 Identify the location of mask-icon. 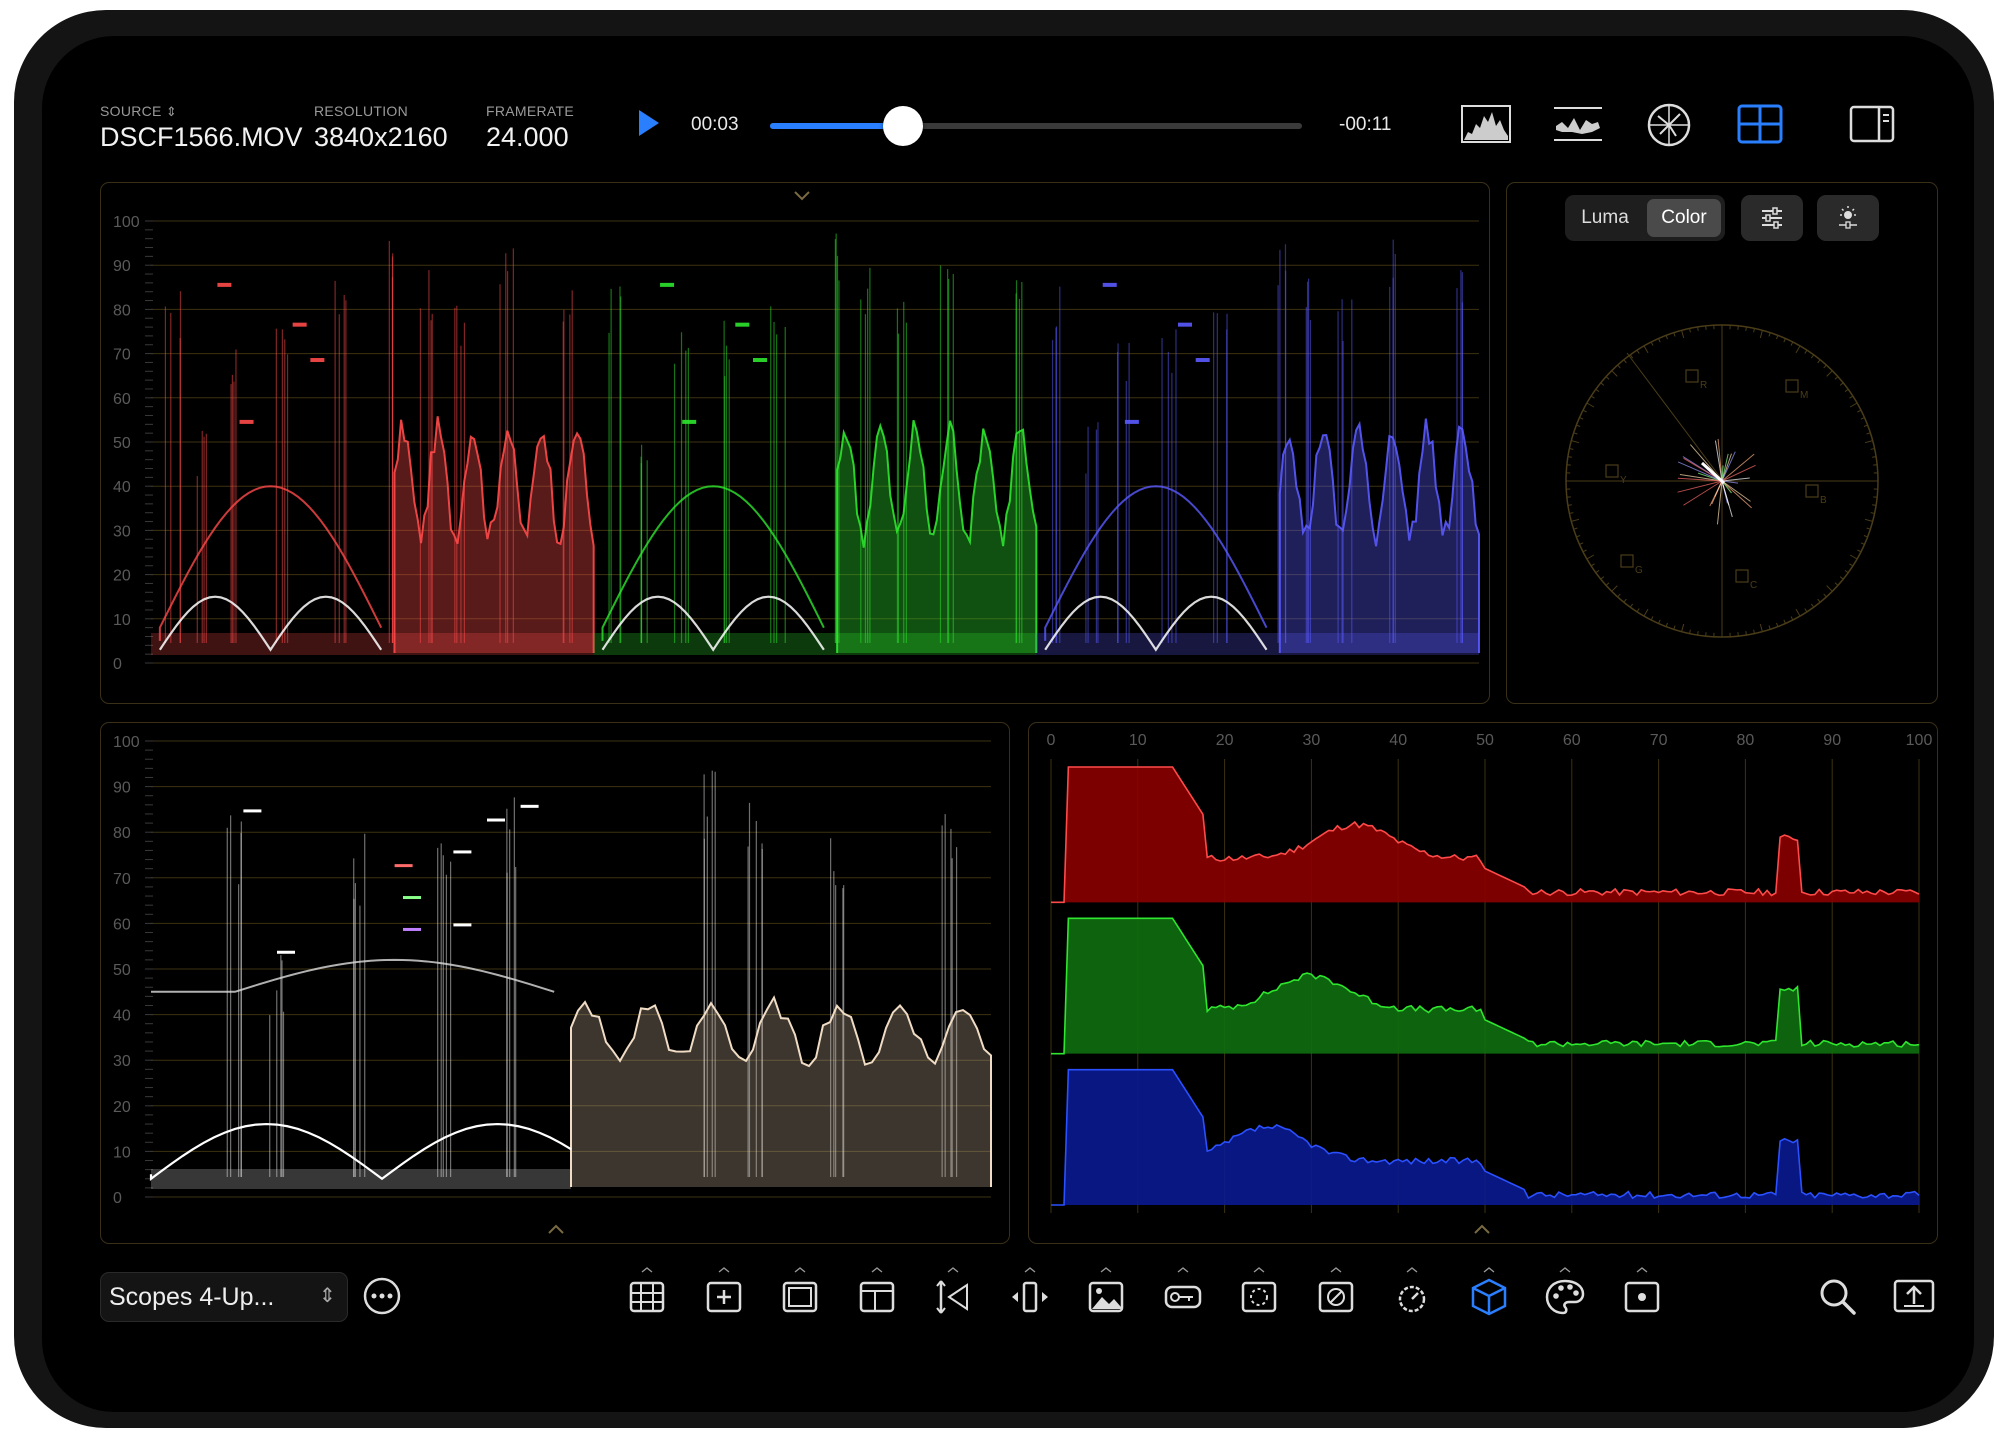
(1259, 1297).